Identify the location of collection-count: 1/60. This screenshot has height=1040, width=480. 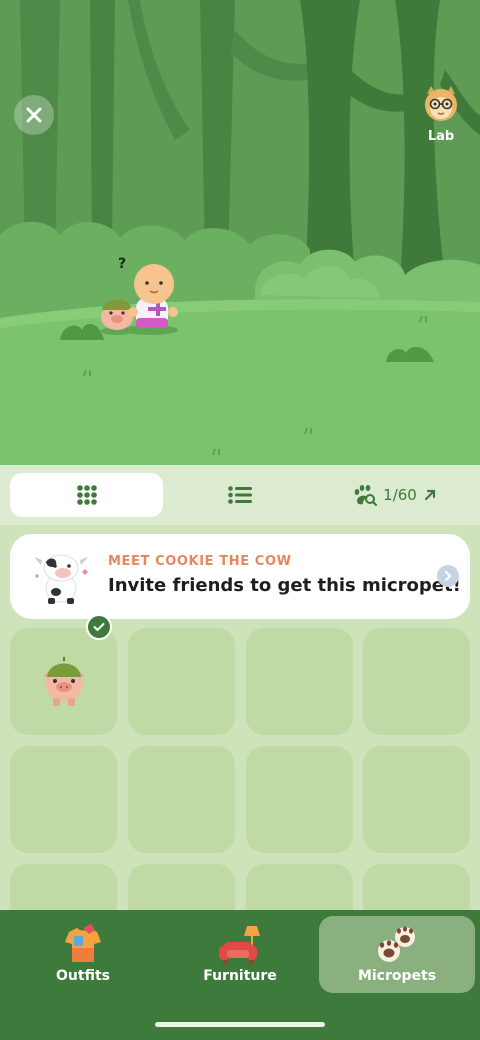
(400, 495).